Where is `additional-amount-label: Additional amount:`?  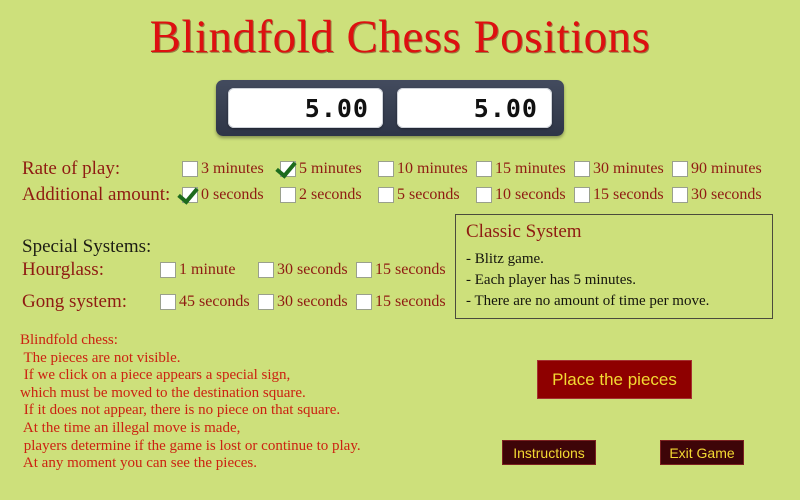 additional-amount-label: Additional amount: is located at coordinates (96, 194).